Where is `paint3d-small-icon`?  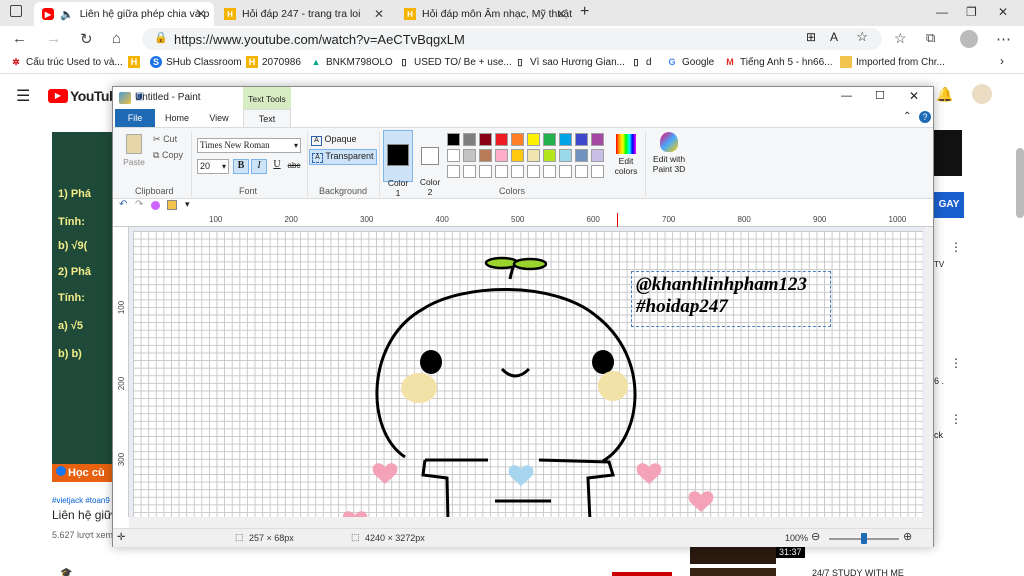 paint3d-small-icon is located at coordinates (155, 205).